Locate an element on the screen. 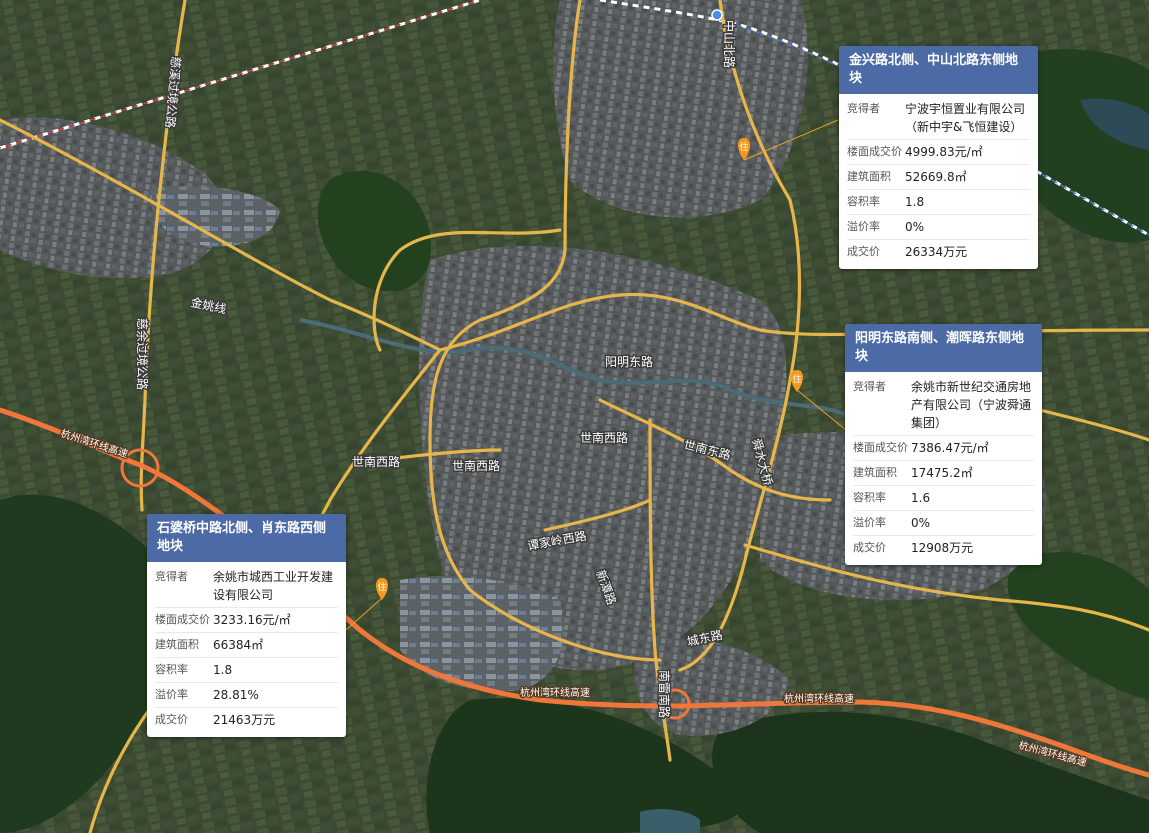 The height and width of the screenshot is (833, 1149). premium-rate-value: 28.81% is located at coordinates (236, 695).